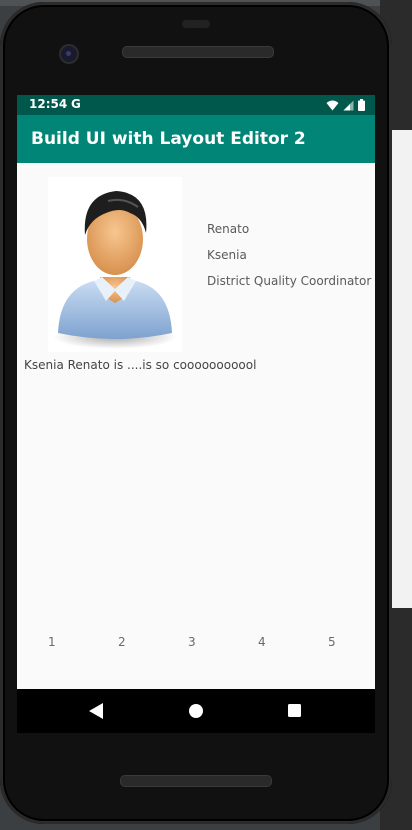 The height and width of the screenshot is (830, 412). What do you see at coordinates (52, 642) in the screenshot?
I see `number-label-1: 1` at bounding box center [52, 642].